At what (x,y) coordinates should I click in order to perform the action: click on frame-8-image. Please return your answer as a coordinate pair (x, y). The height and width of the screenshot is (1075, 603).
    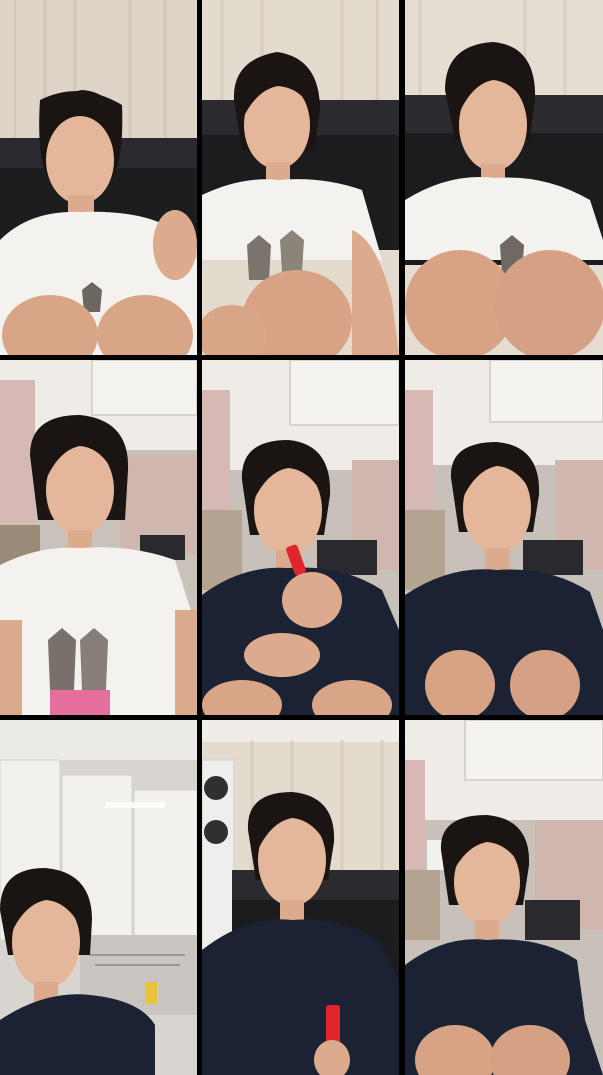
    Looking at the image, I should click on (300, 897).